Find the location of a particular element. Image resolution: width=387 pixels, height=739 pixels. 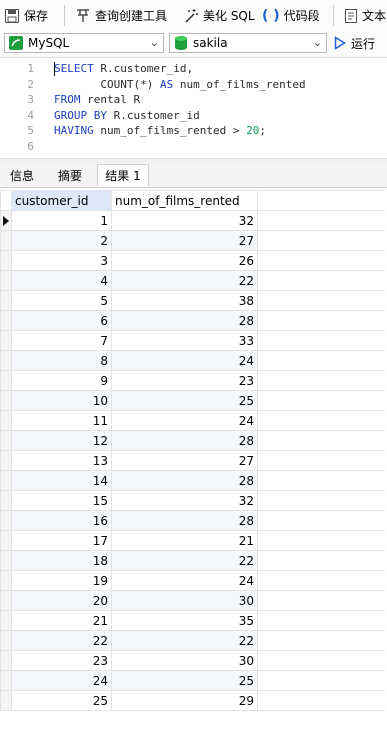

database-select: sakila ⌄ is located at coordinates (248, 43).